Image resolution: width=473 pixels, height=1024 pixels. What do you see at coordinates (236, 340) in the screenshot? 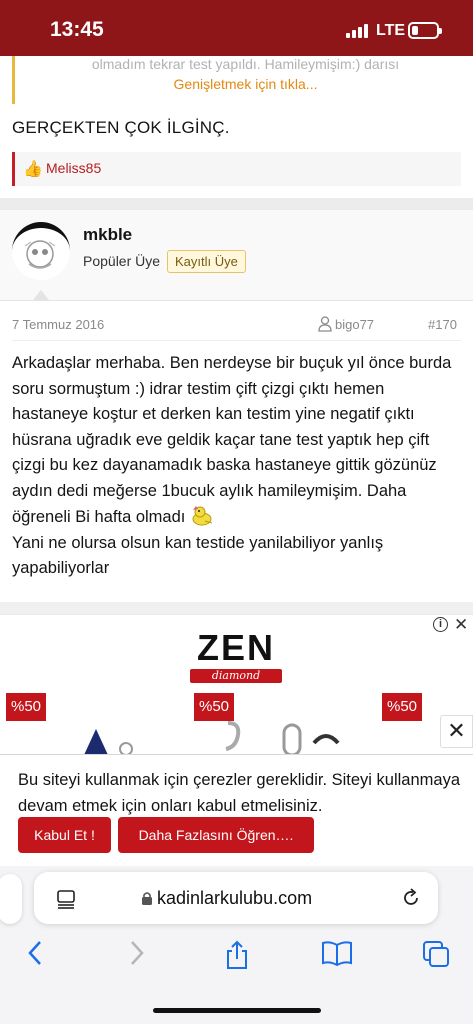
I see `meta-divider` at bounding box center [236, 340].